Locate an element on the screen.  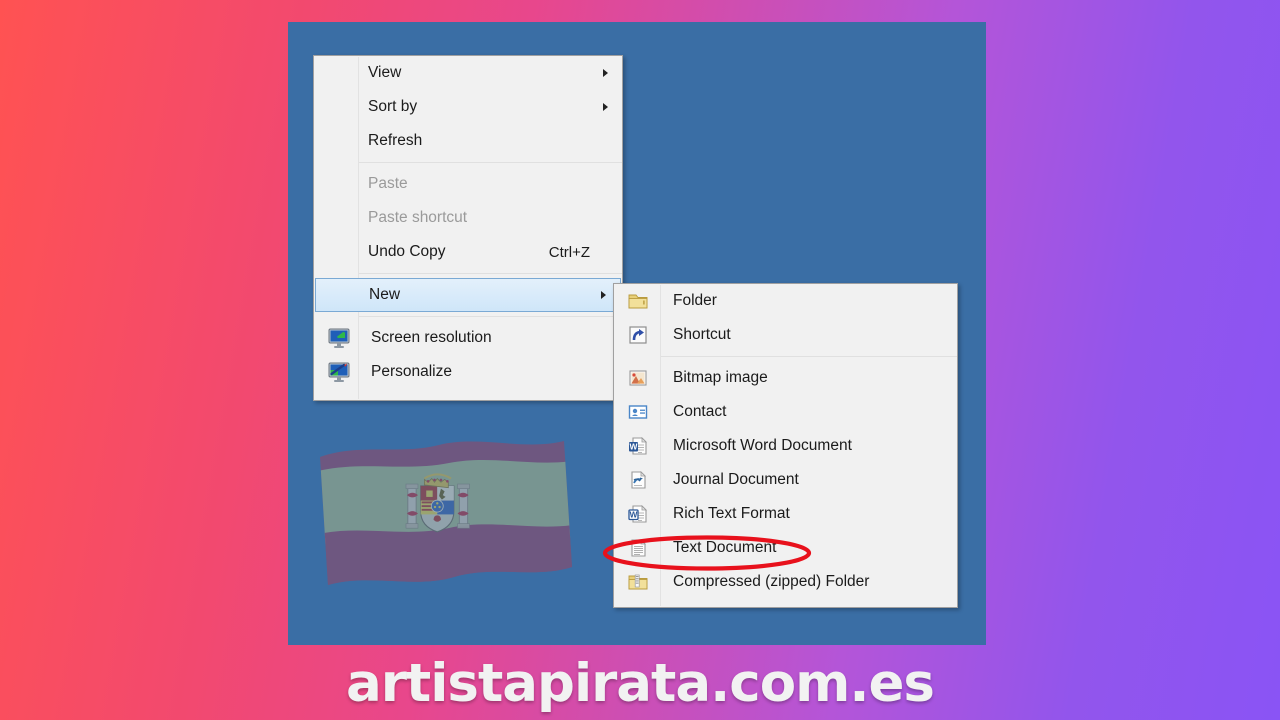
bitmap-image-icon is located at coordinates (638, 378).